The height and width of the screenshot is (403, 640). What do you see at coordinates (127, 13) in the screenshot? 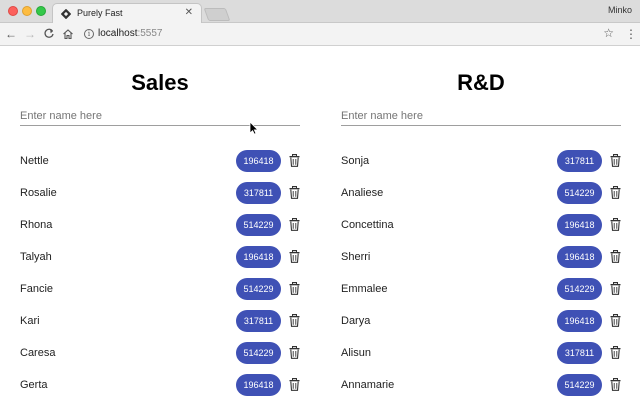
I see `browser-tab: Purely Fast ✕` at bounding box center [127, 13].